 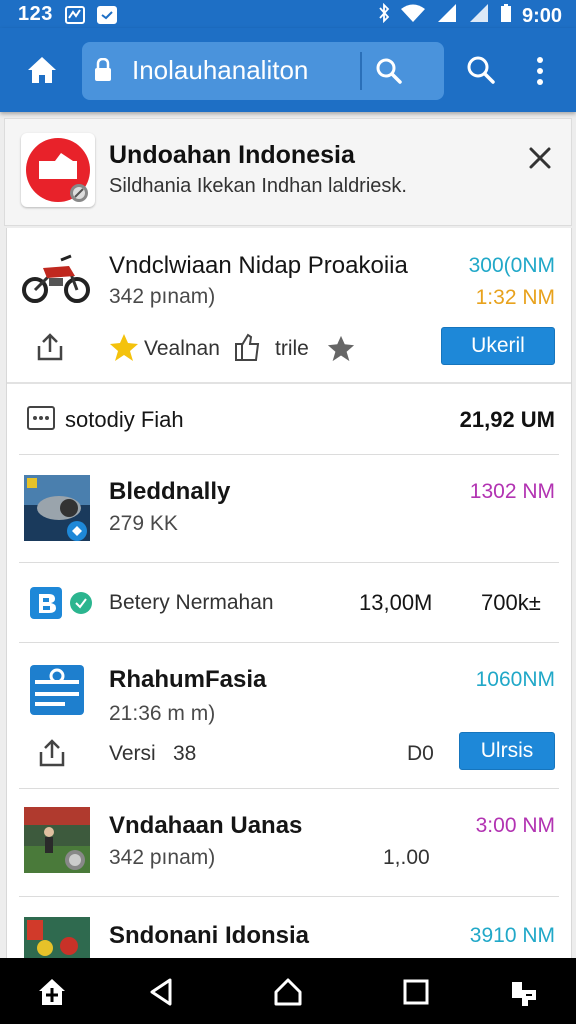 What do you see at coordinates (289, 843) in the screenshot?
I see `list-item: Vndahaan Uanas 342 pınam) 1,.00 3:00 NM` at bounding box center [289, 843].